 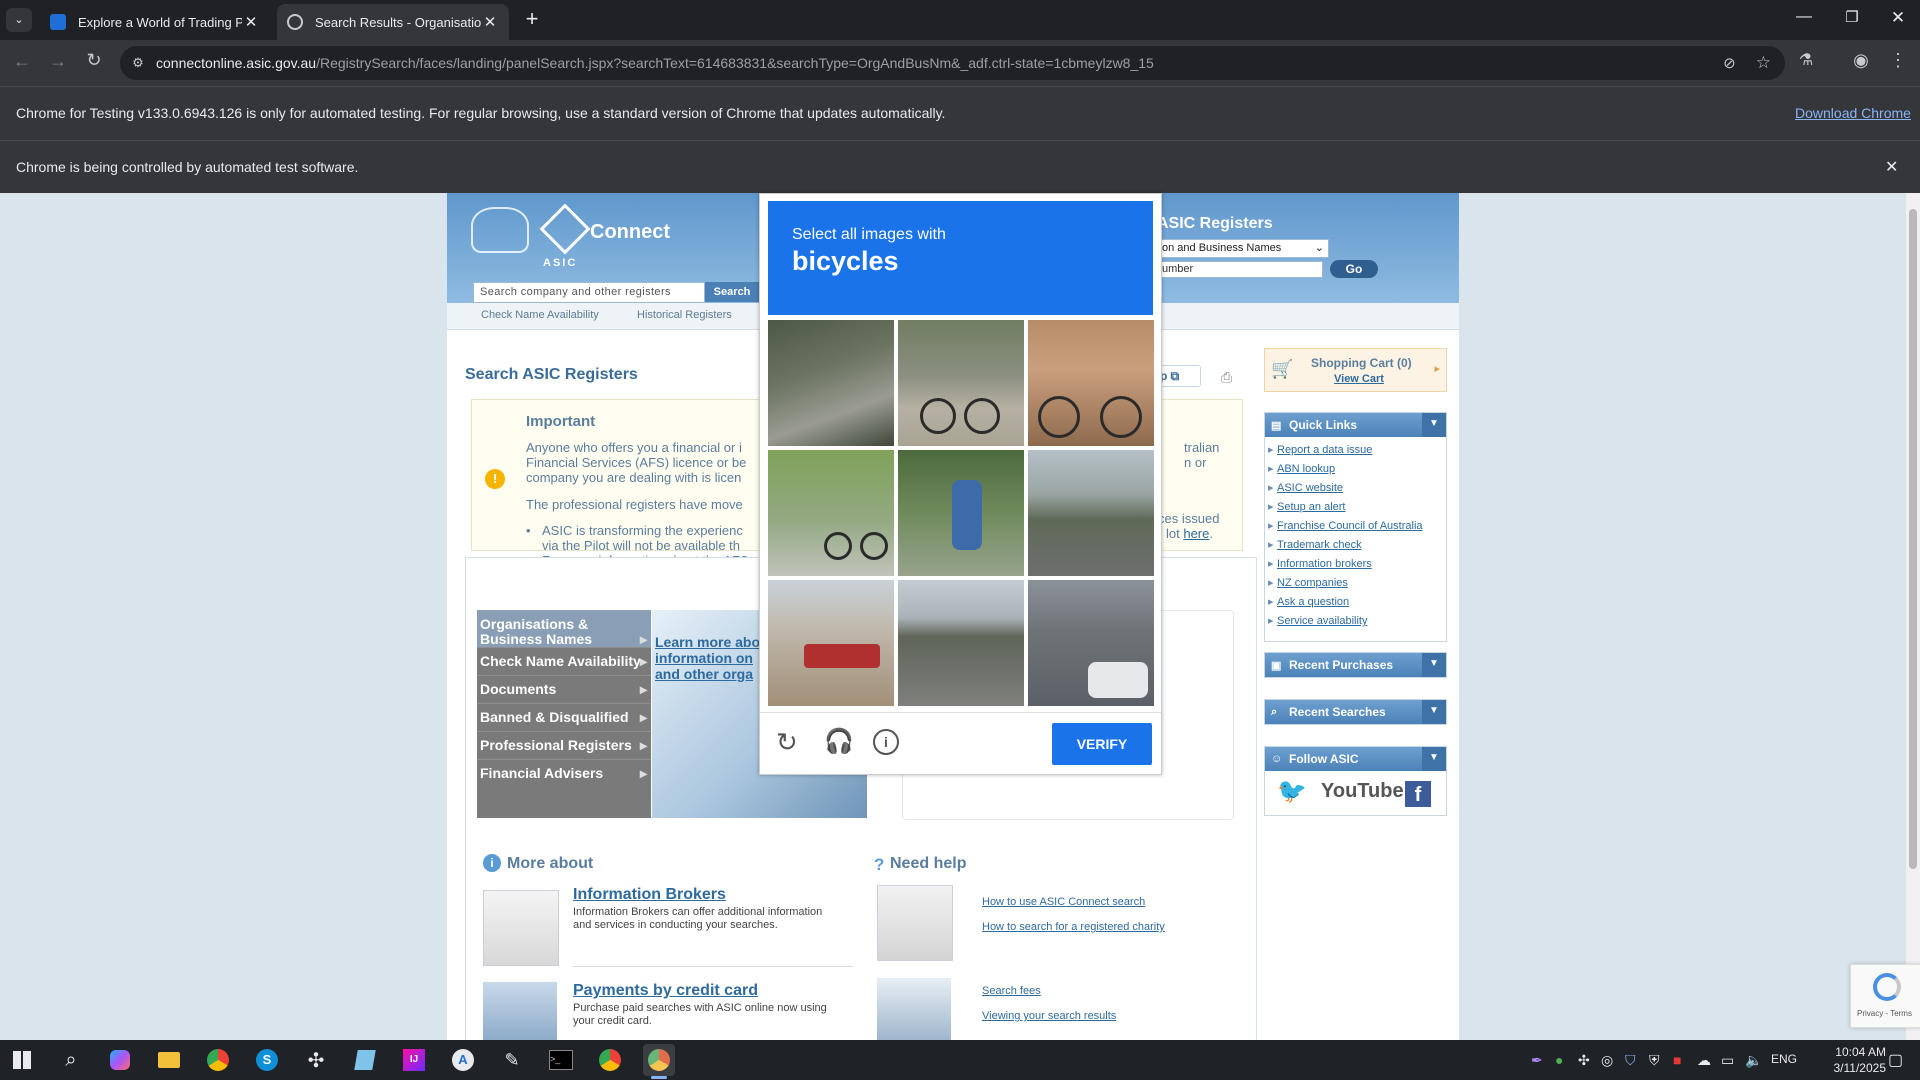 What do you see at coordinates (610, 1060) in the screenshot?
I see `chrome-icon` at bounding box center [610, 1060].